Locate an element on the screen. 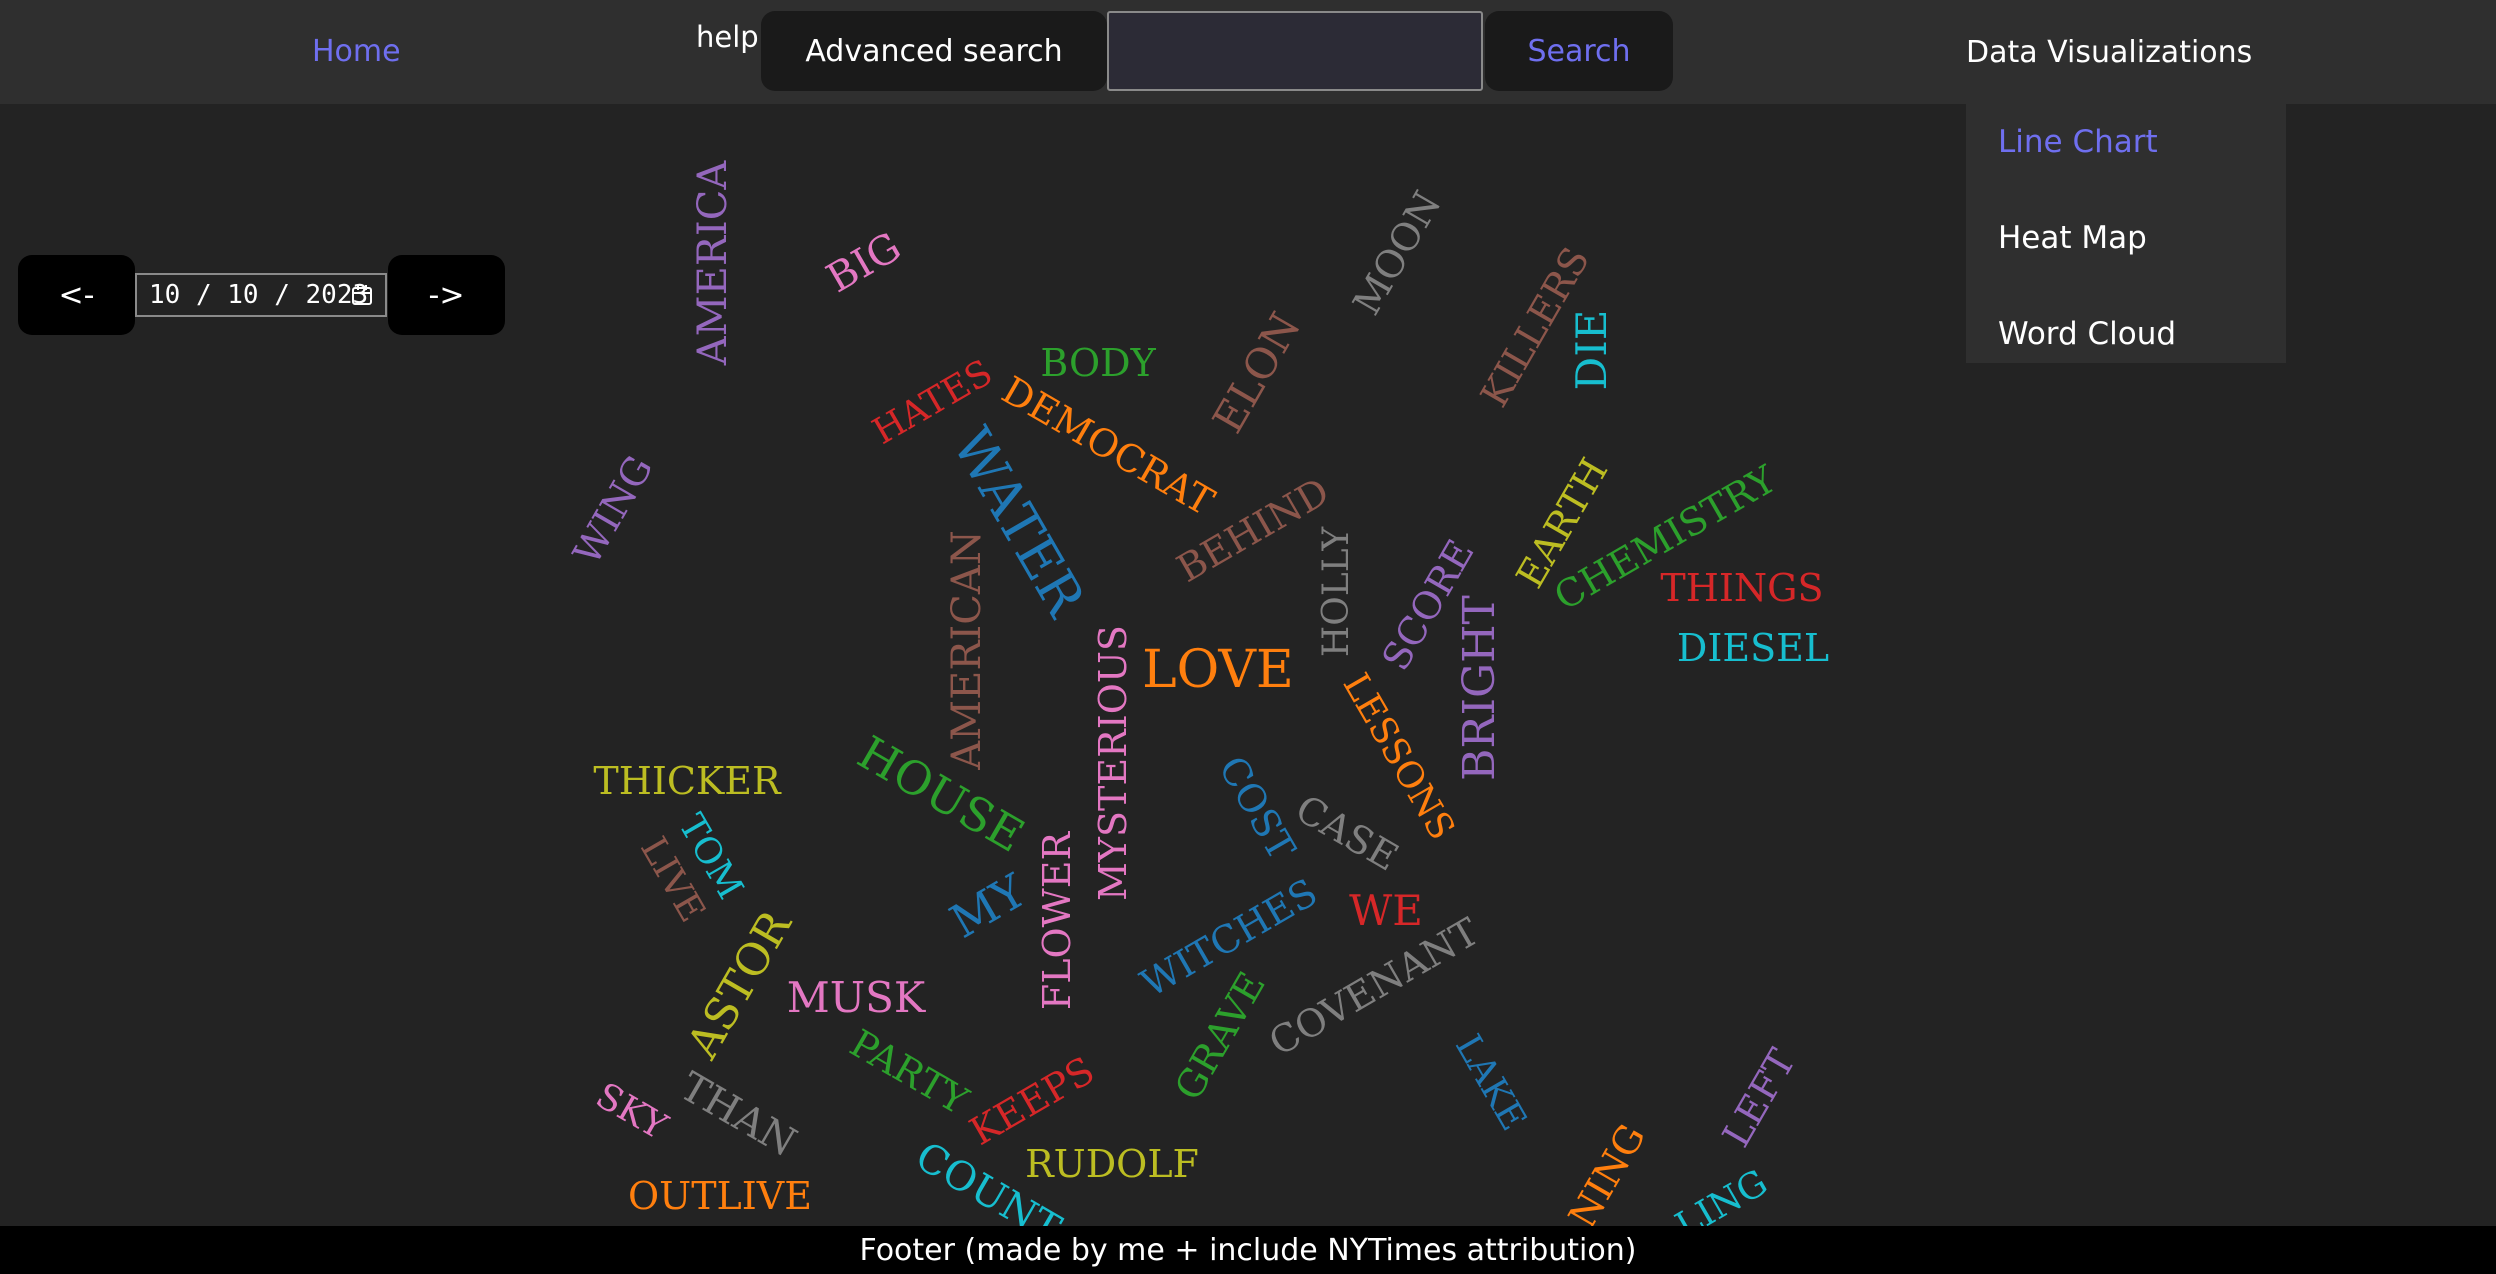  cloud-word-ling: LING is located at coordinates (1721, 1194).